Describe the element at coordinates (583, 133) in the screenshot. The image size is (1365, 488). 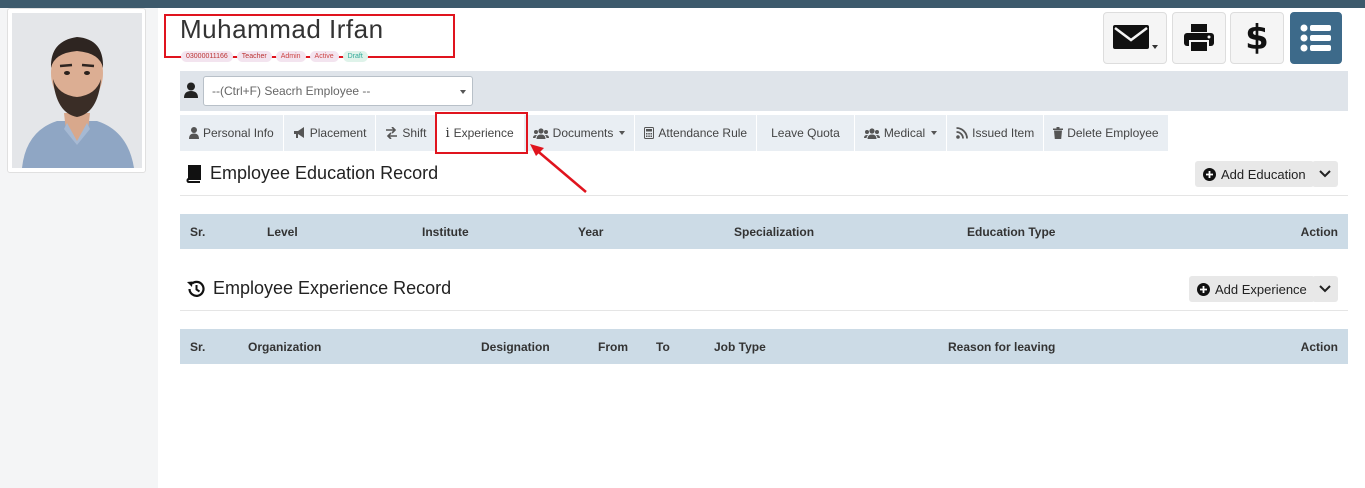
I see `tab-label: Documents` at that location.